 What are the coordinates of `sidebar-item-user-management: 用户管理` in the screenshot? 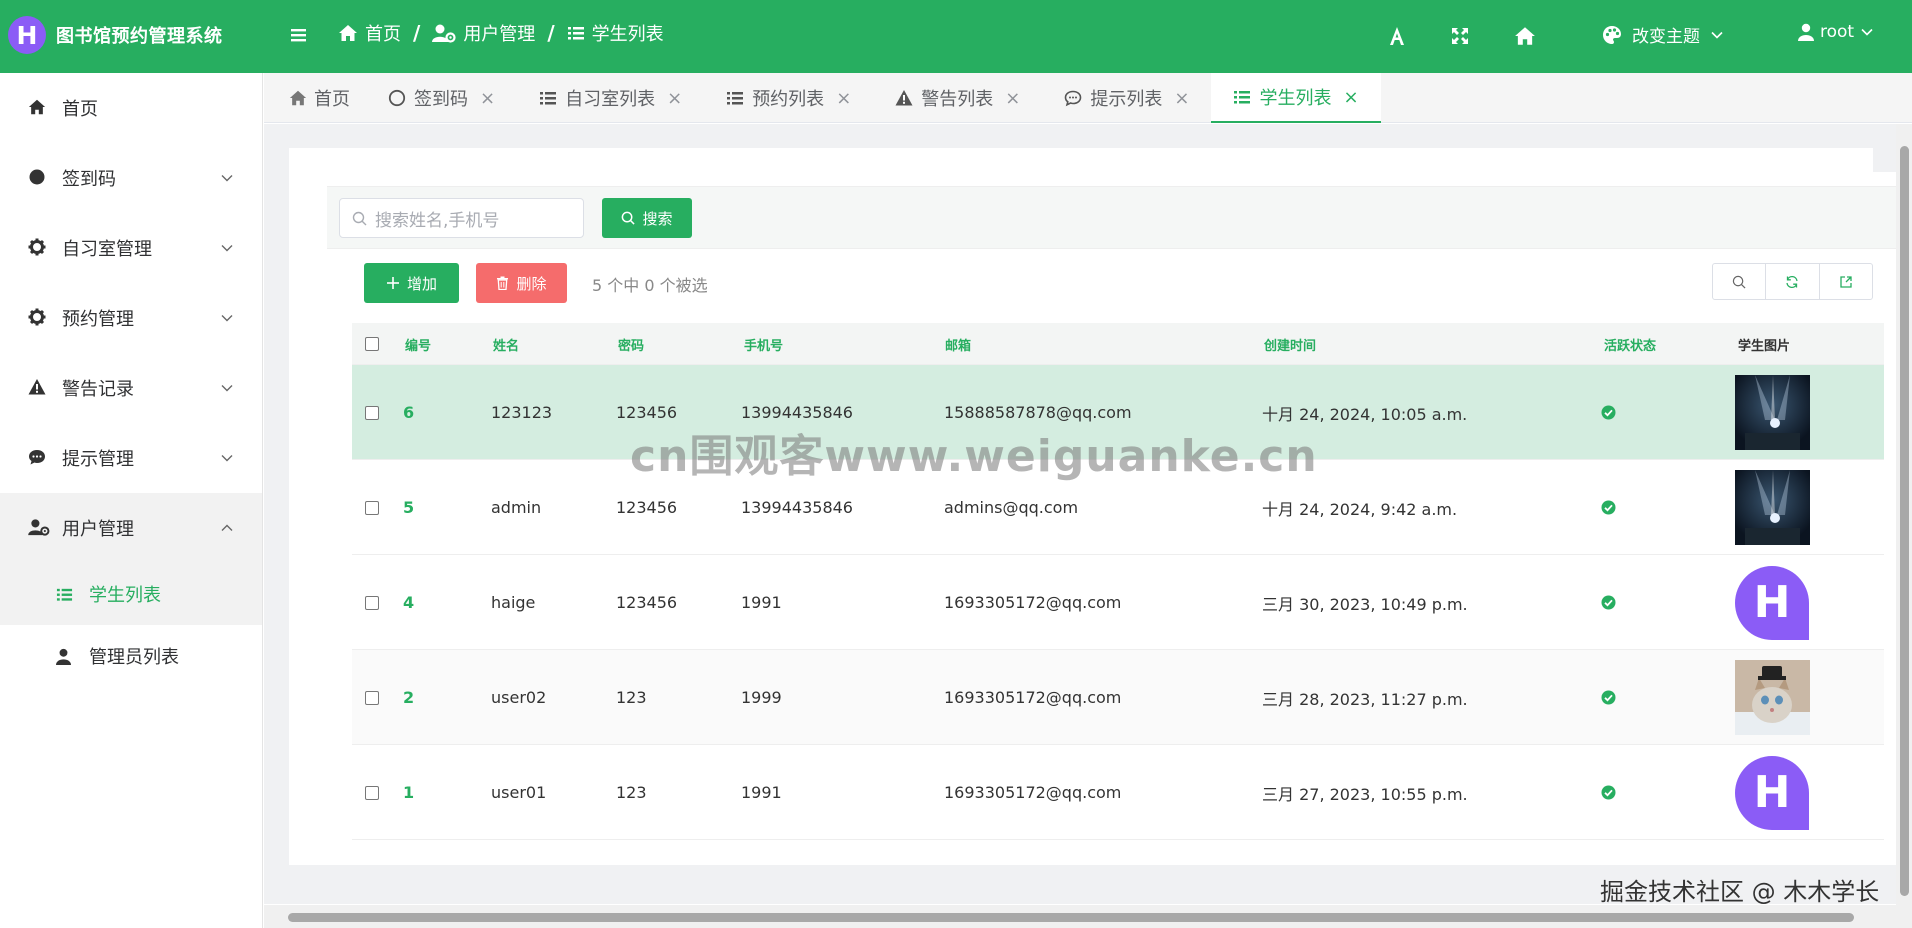 It's located at (131, 528).